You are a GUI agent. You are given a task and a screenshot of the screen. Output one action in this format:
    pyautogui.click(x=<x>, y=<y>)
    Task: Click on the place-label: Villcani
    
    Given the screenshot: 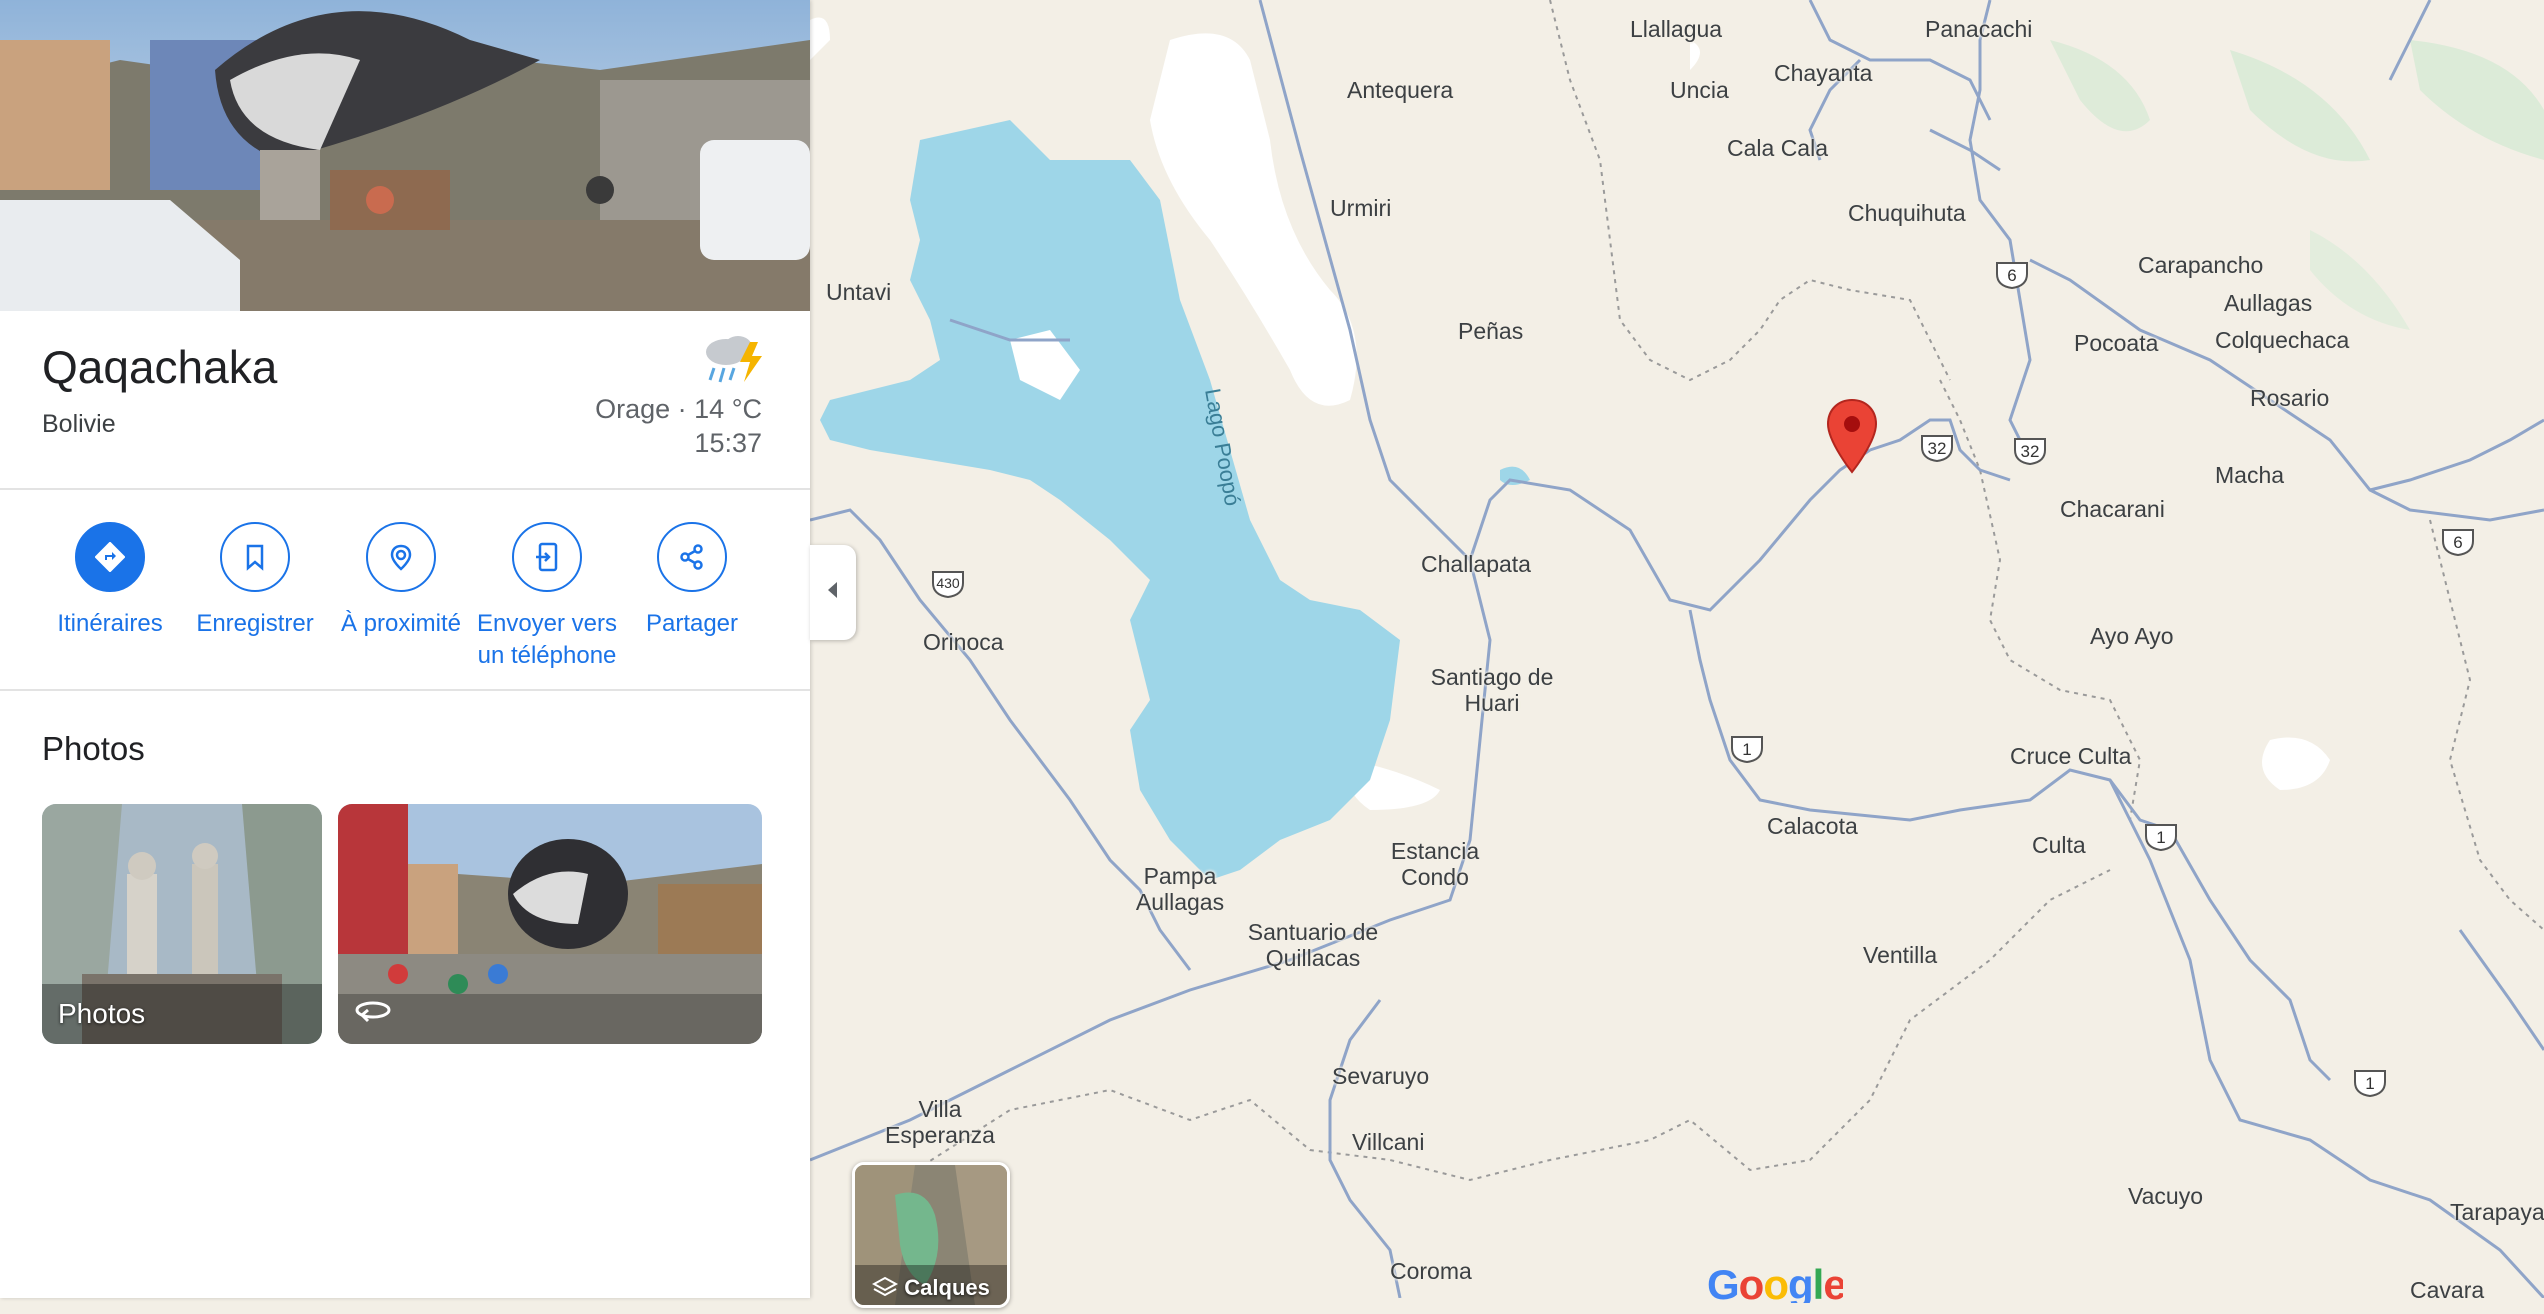 What is the action you would take?
    pyautogui.click(x=1388, y=1142)
    